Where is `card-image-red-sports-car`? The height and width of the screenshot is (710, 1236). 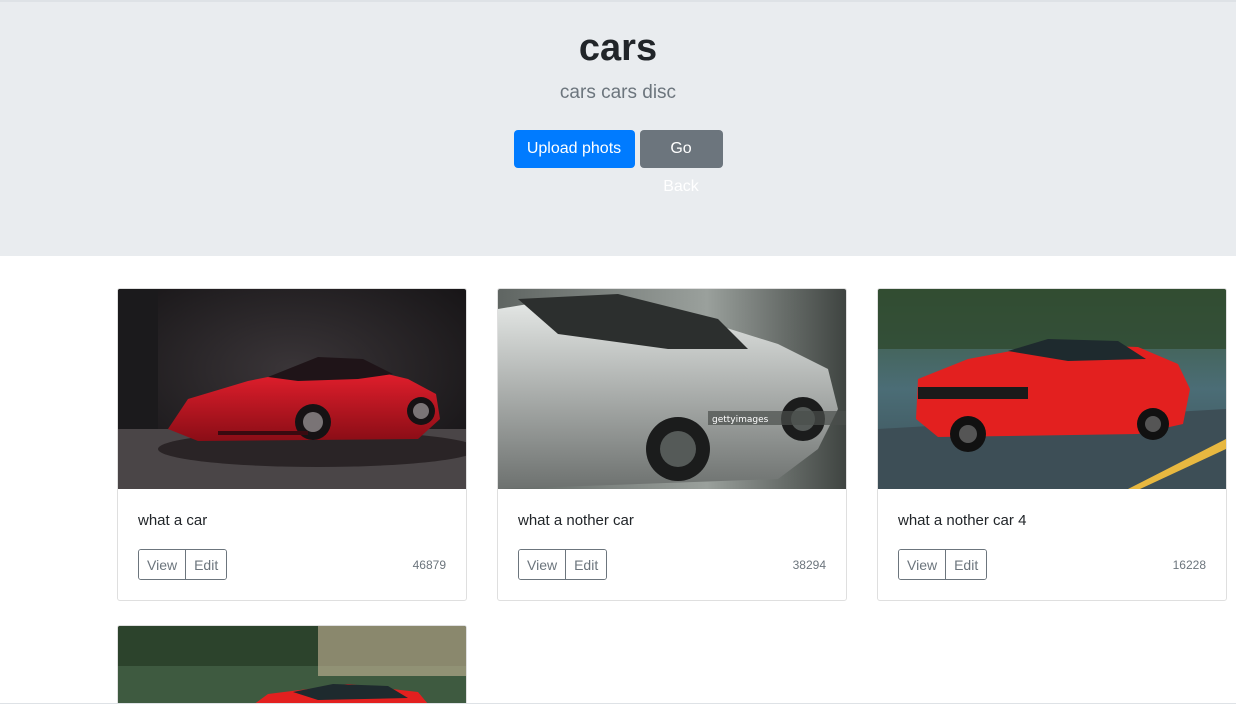
card-image-red-sports-car is located at coordinates (292, 389).